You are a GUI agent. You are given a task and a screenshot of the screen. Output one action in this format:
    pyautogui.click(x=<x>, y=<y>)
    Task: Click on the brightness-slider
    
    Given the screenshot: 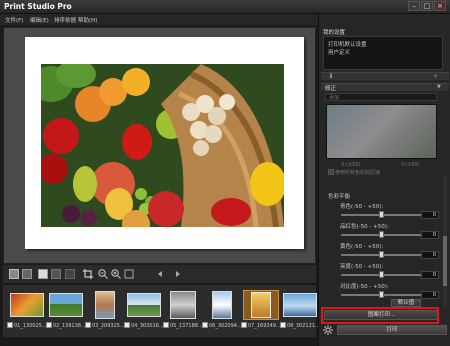 What is the action you would take?
    pyautogui.click(x=381, y=274)
    